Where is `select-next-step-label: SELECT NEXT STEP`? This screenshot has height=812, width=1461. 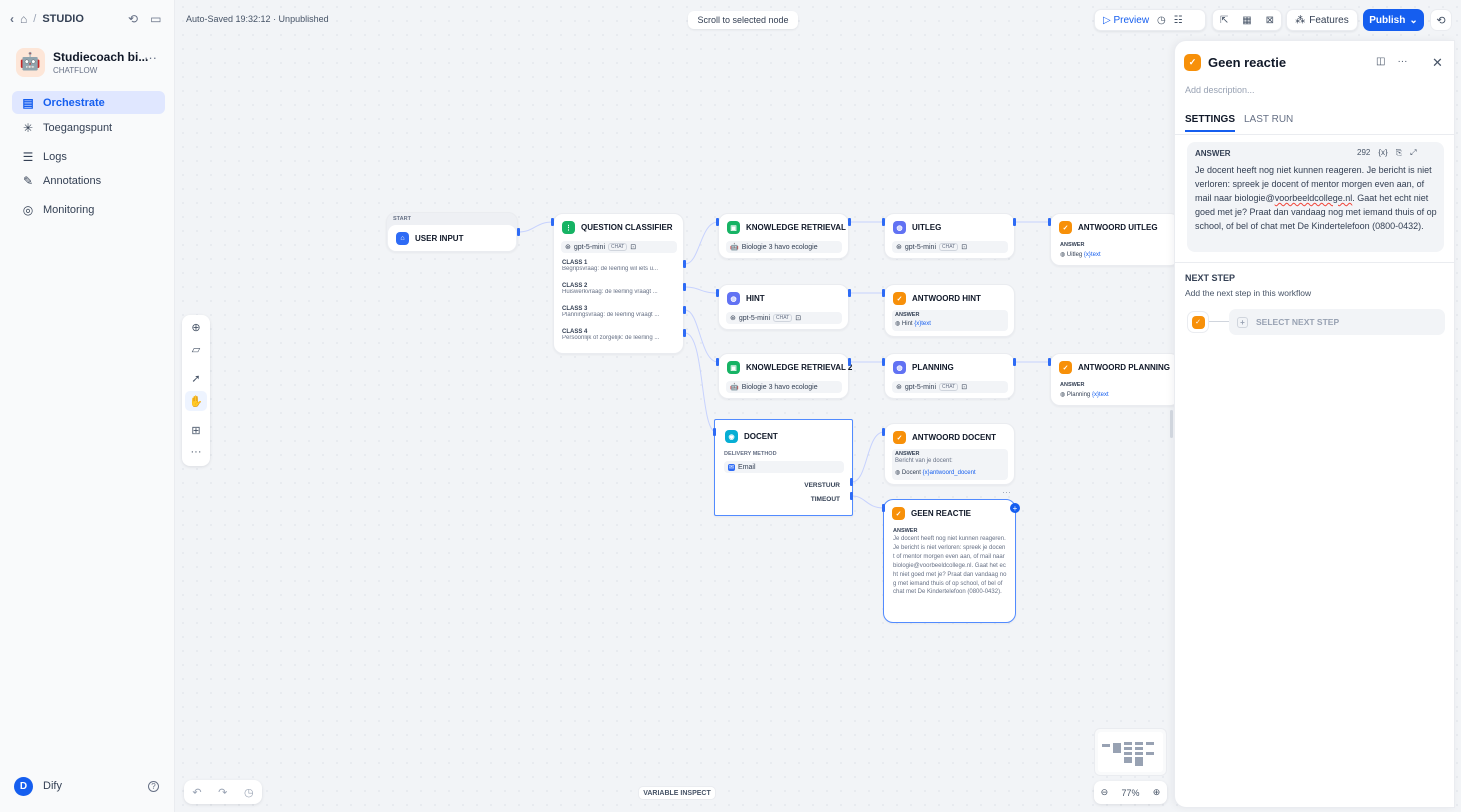 select-next-step-label: SELECT NEXT STEP is located at coordinates (1298, 322).